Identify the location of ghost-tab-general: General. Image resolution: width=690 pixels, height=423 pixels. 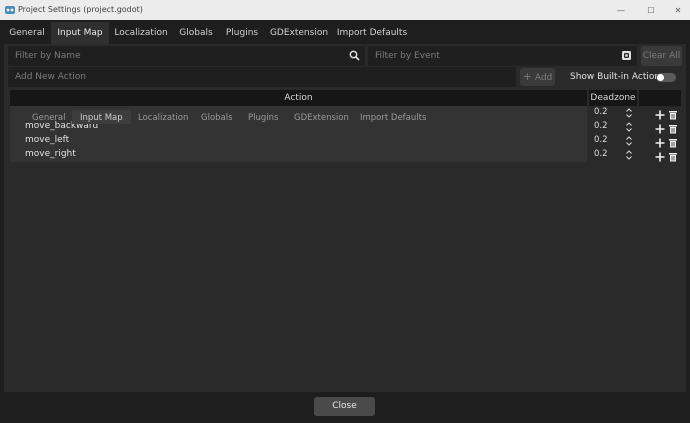
(49, 118).